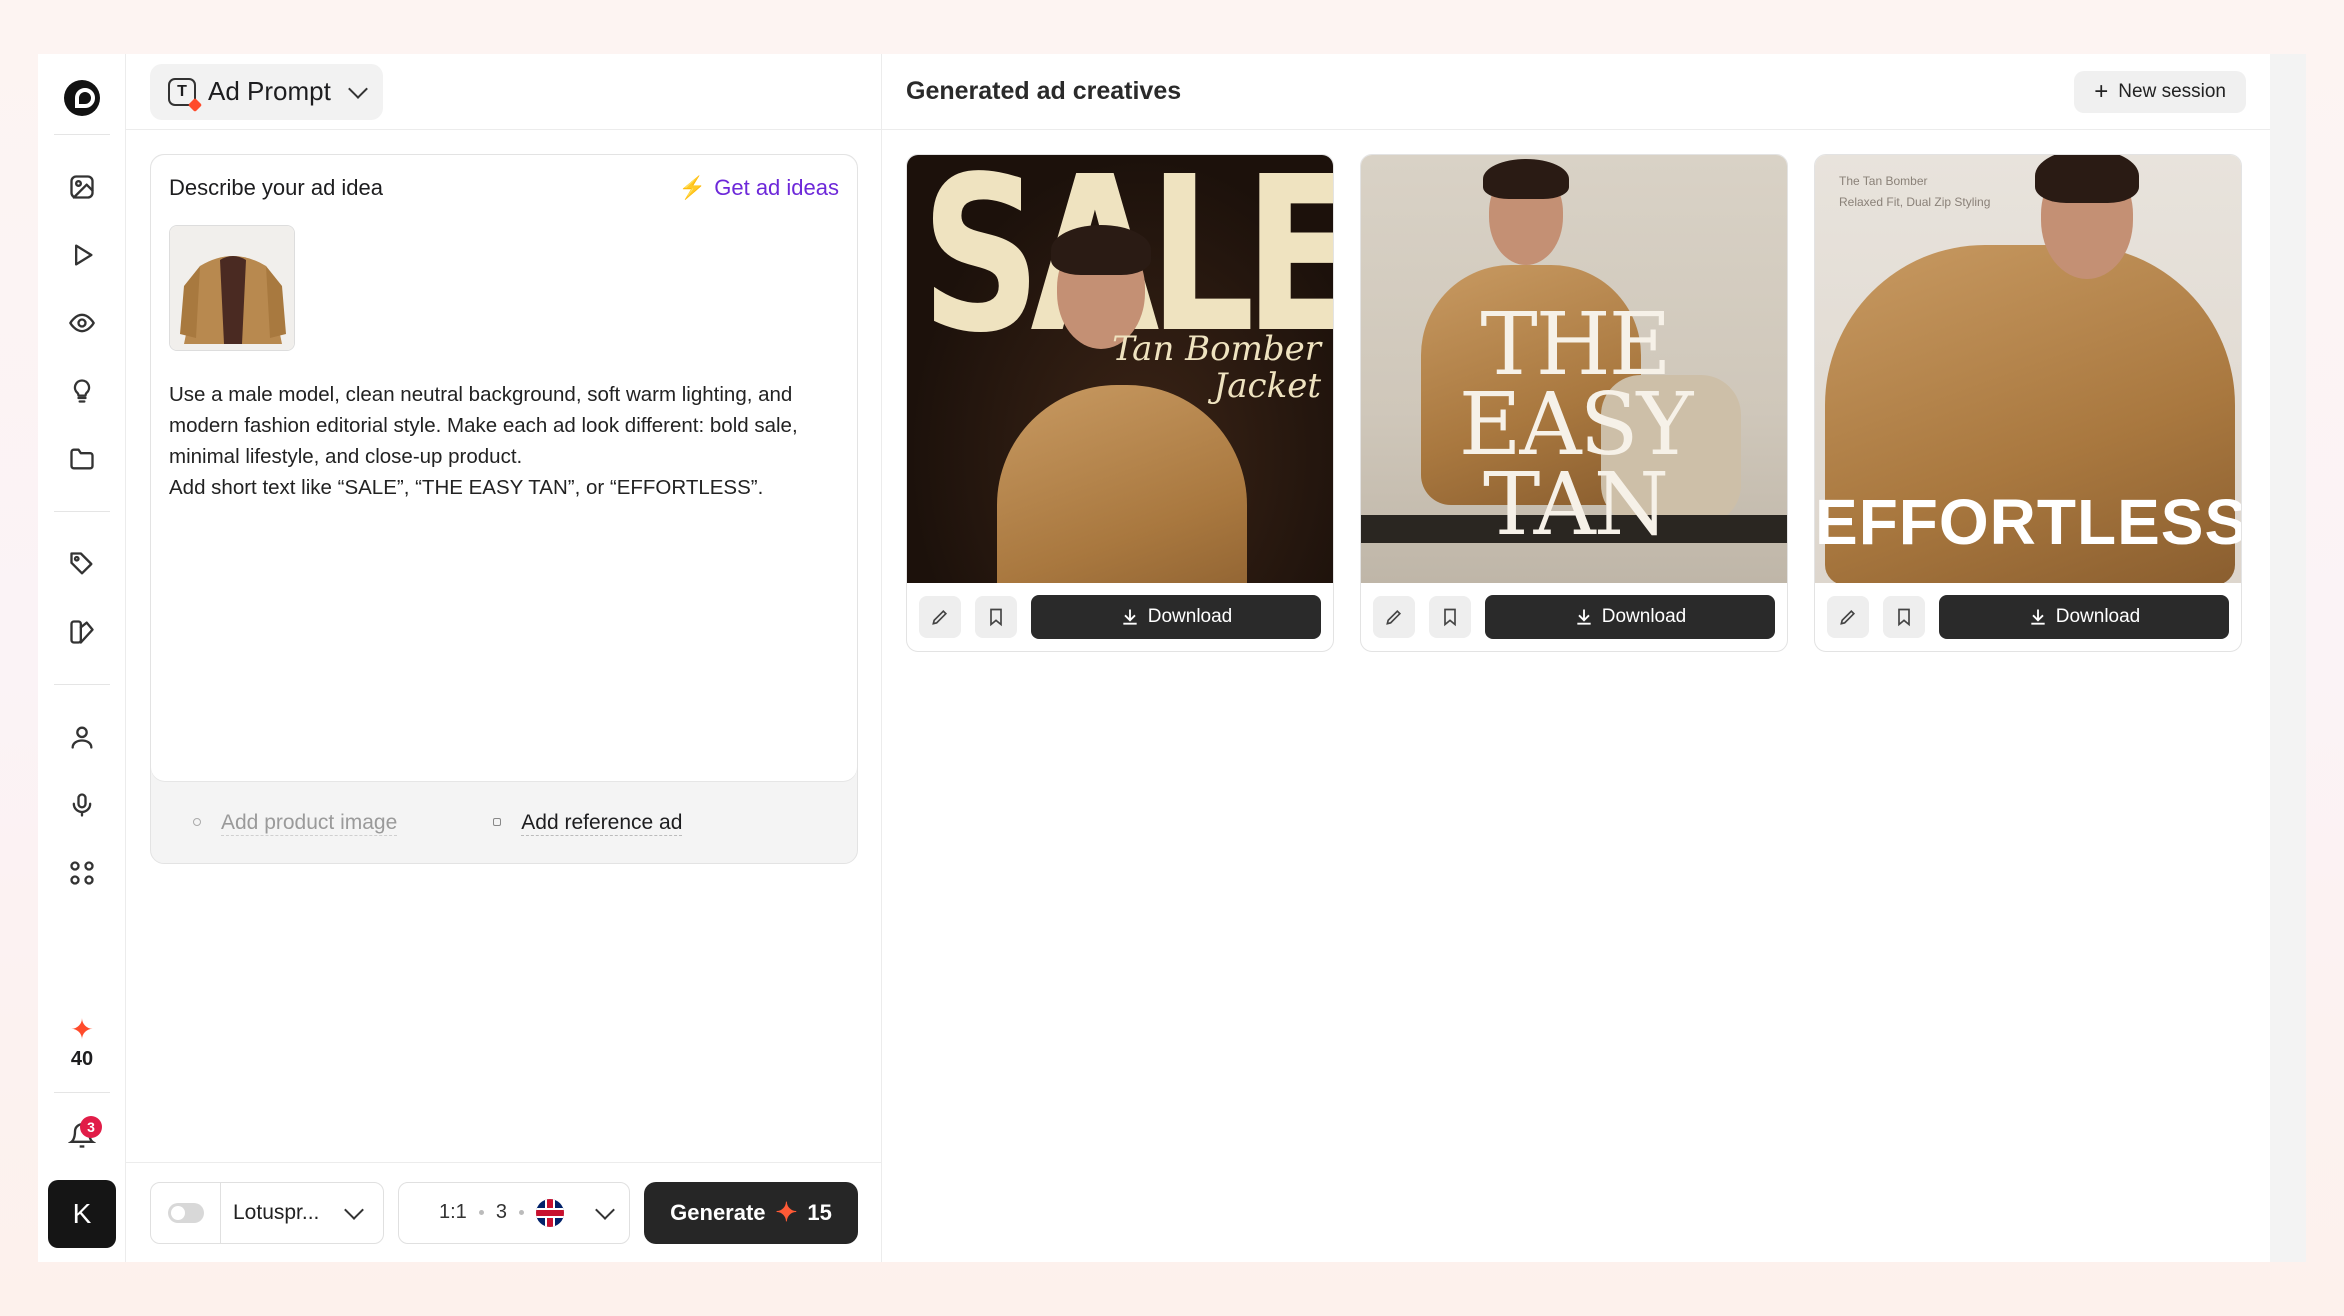 This screenshot has width=2344, height=1316. Describe the element at coordinates (82, 391) in the screenshot. I see `lightbulb-icon` at that location.